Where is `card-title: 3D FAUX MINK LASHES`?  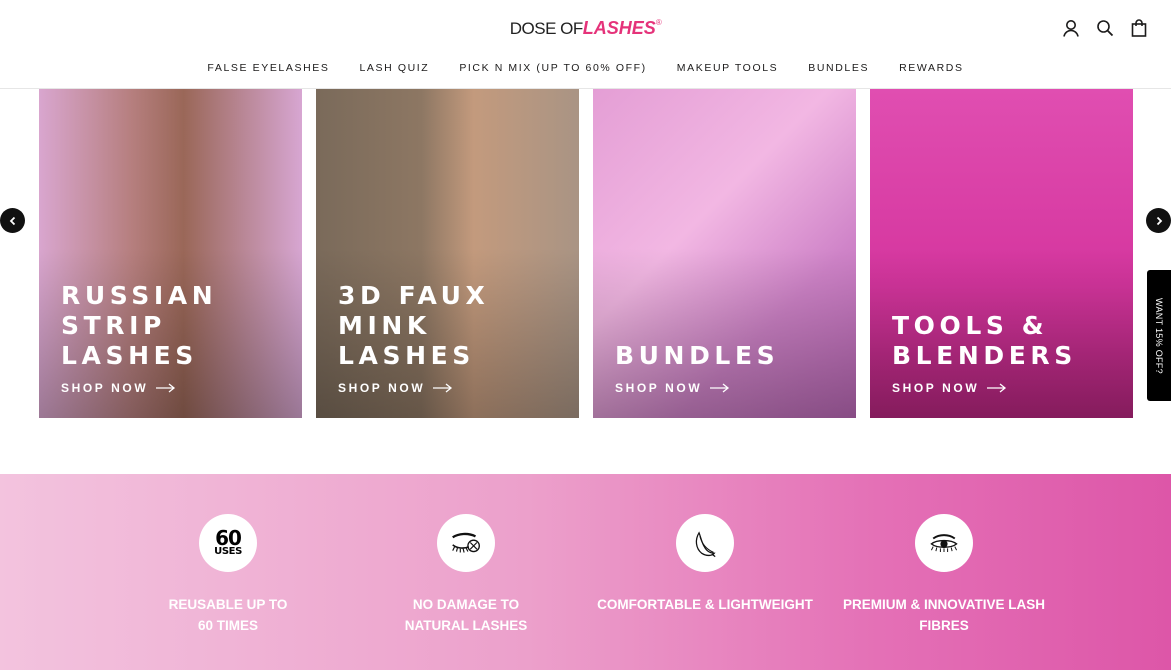
card-title: 3D FAUX MINK LASHES is located at coordinates (414, 325).